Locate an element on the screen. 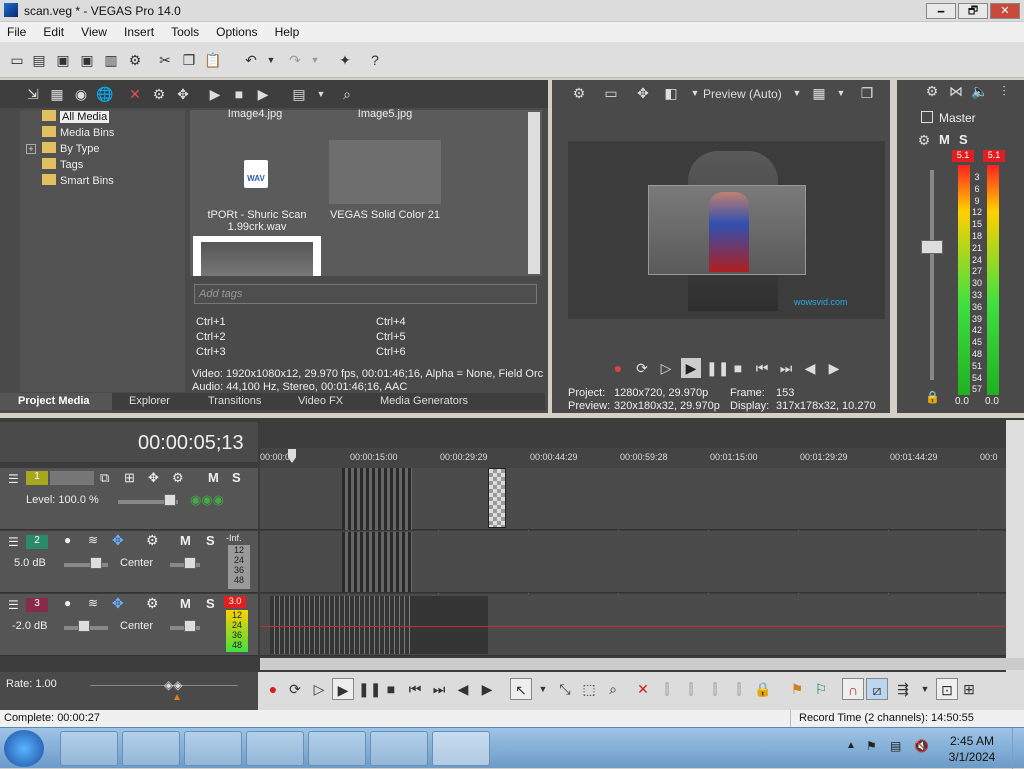 The width and height of the screenshot is (1024, 769). properties-icon: ⚙ is located at coordinates (135, 60).